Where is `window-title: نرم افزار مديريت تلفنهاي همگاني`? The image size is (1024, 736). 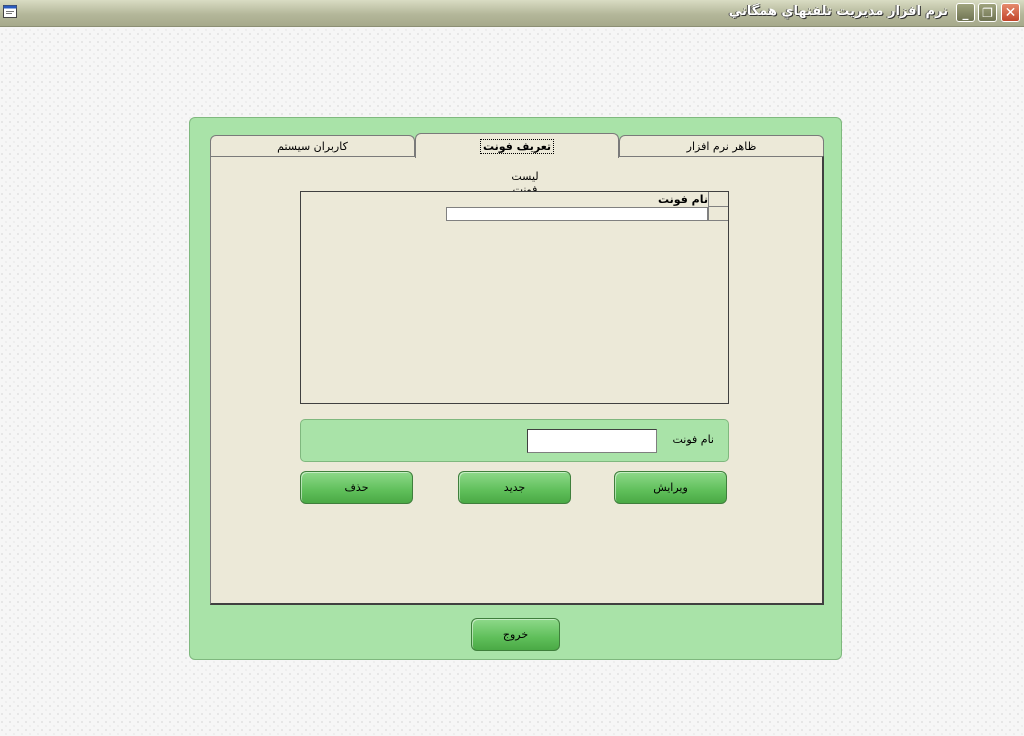 window-title: نرم افزار مديريت تلفنهاي همگاني is located at coordinates (838, 11).